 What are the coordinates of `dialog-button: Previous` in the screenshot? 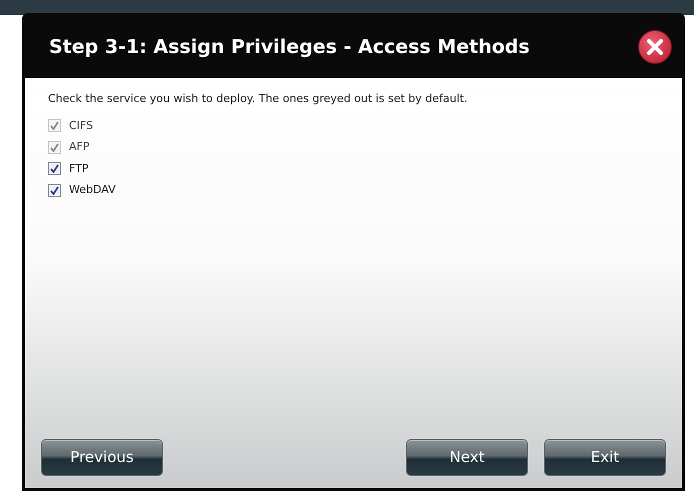 It's located at (102, 457).